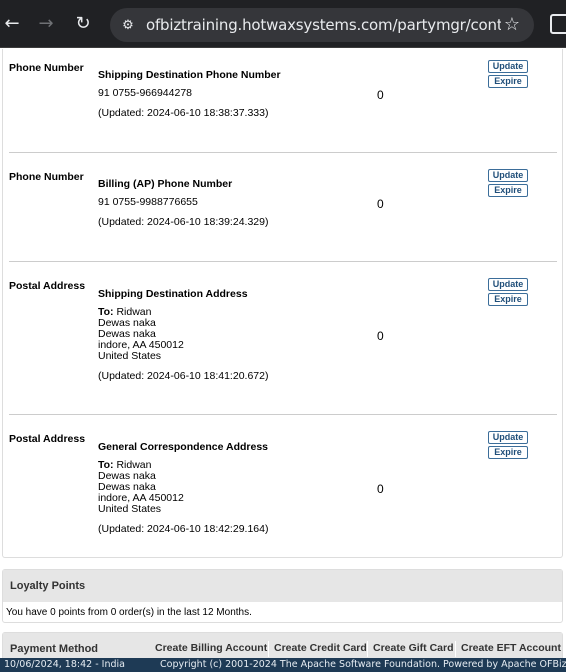 Image resolution: width=566 pixels, height=672 pixels. I want to click on updated-timestamp: (Updated: 2024-06-10 18:42:29.164), so click(183, 529).